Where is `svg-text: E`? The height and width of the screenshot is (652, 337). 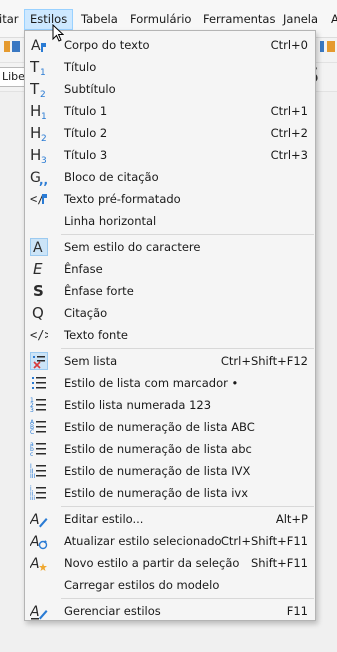
svg-text: E is located at coordinates (38, 269).